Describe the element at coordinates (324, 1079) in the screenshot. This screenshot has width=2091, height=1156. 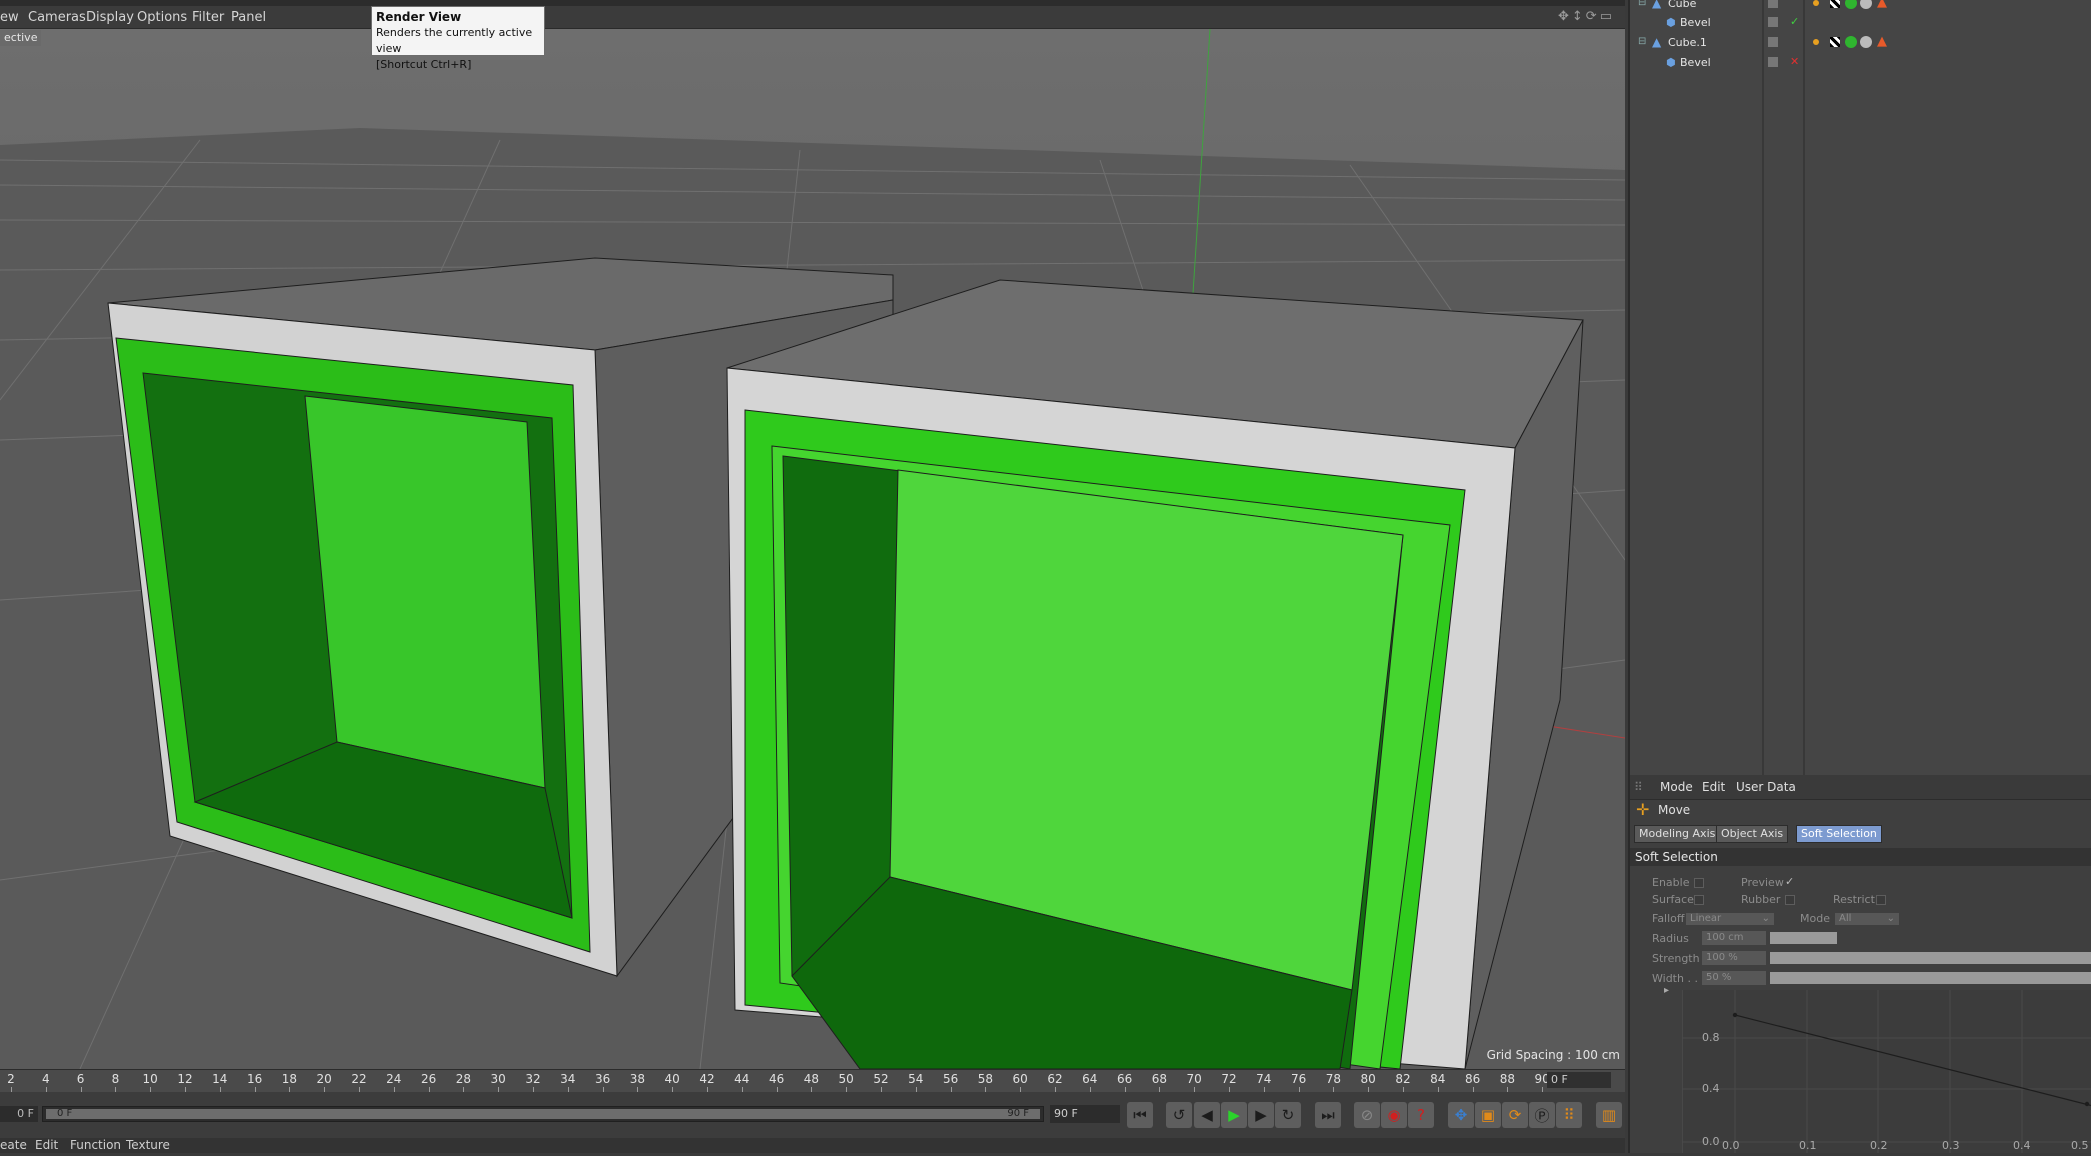
I see `timeline-tick-label: 20` at that location.